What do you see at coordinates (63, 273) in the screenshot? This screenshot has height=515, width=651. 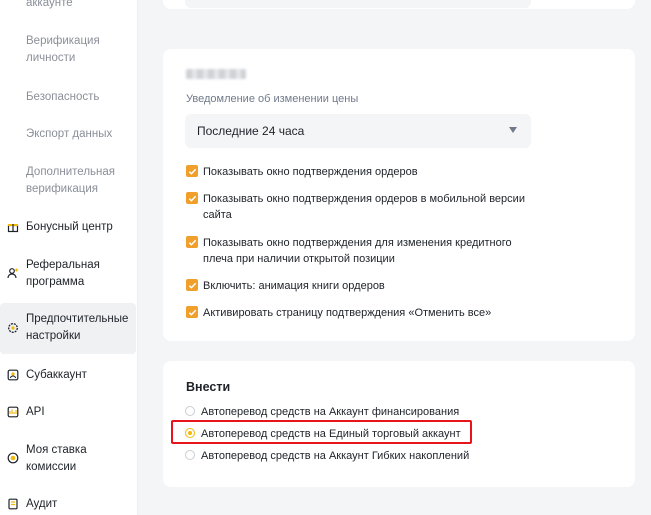 I see `sidebar-item-label: Реферальная программа` at bounding box center [63, 273].